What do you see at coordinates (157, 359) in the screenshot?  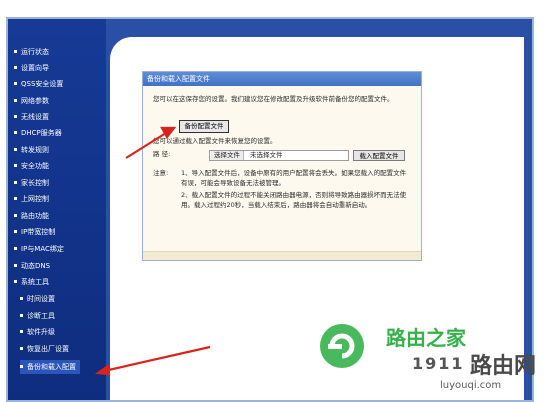 I see `arrow-to-menu-line` at bounding box center [157, 359].